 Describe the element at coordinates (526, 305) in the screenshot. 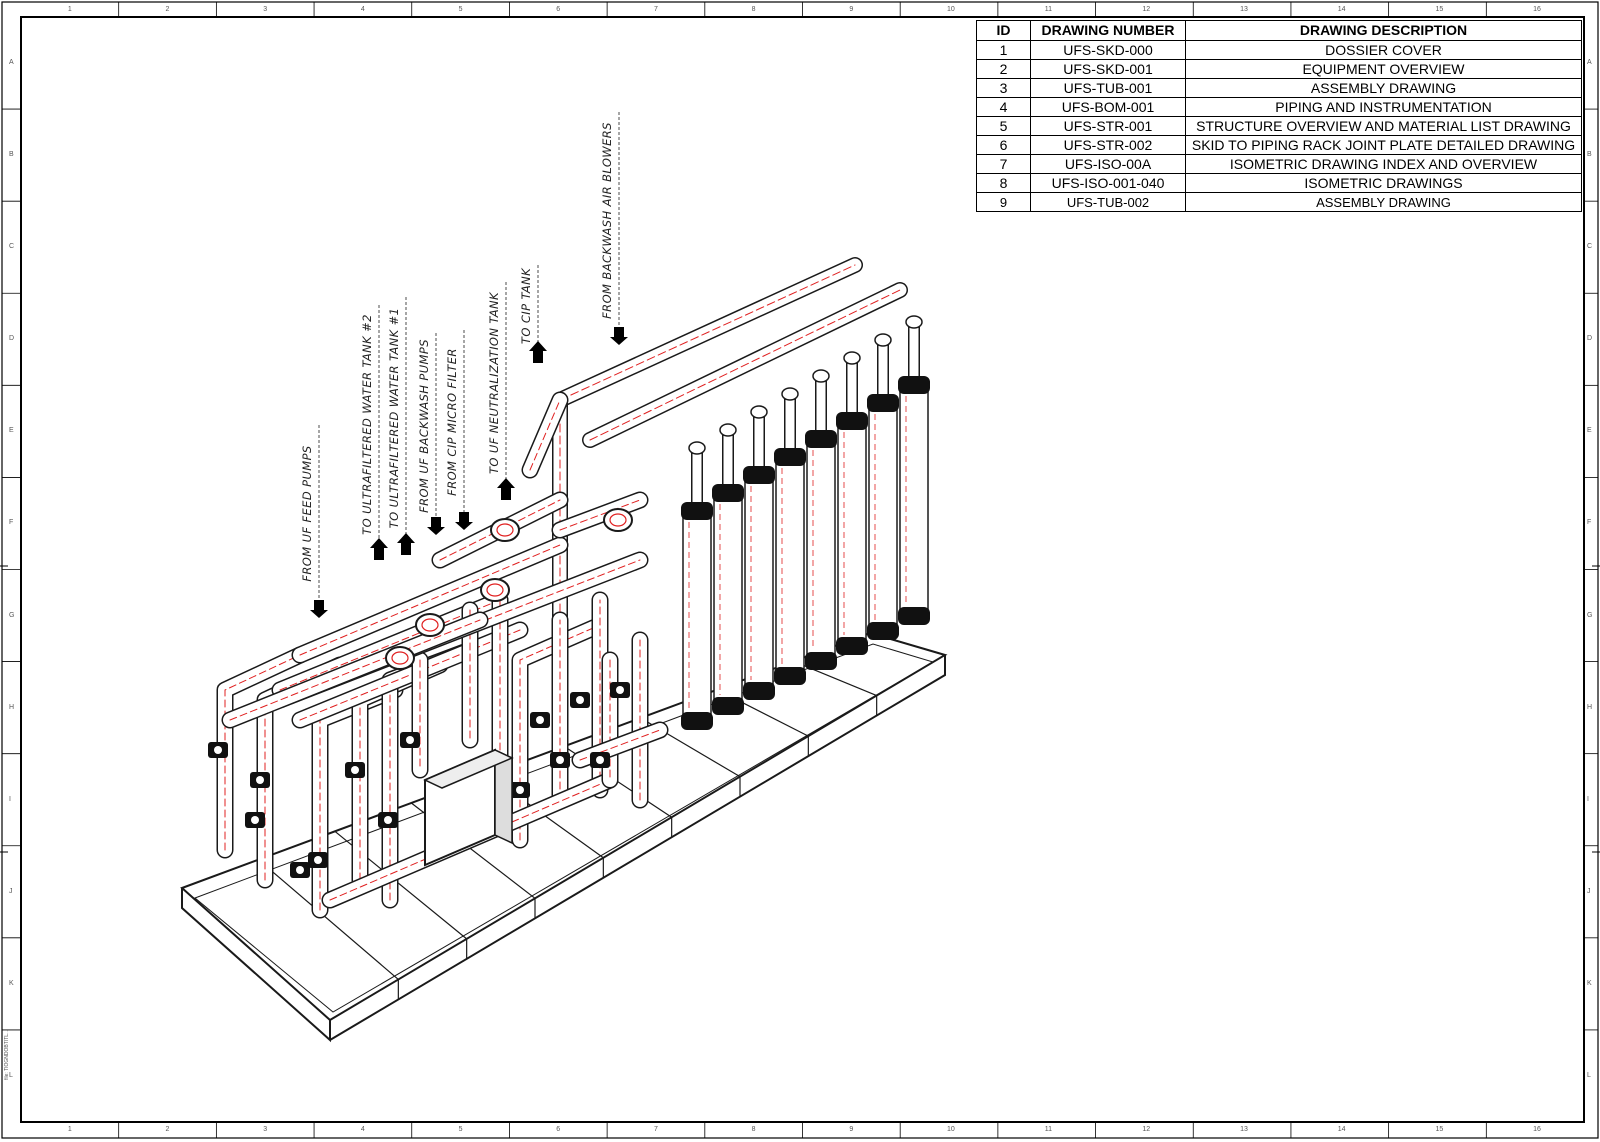

I see `callout-label: TO CIP TANK` at that location.